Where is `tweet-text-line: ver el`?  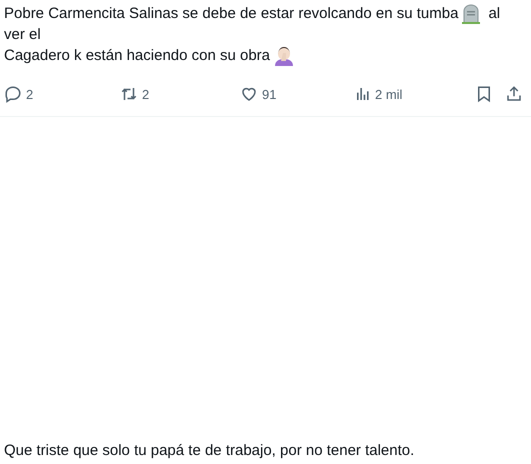 tweet-text-line: ver el is located at coordinates (22, 35).